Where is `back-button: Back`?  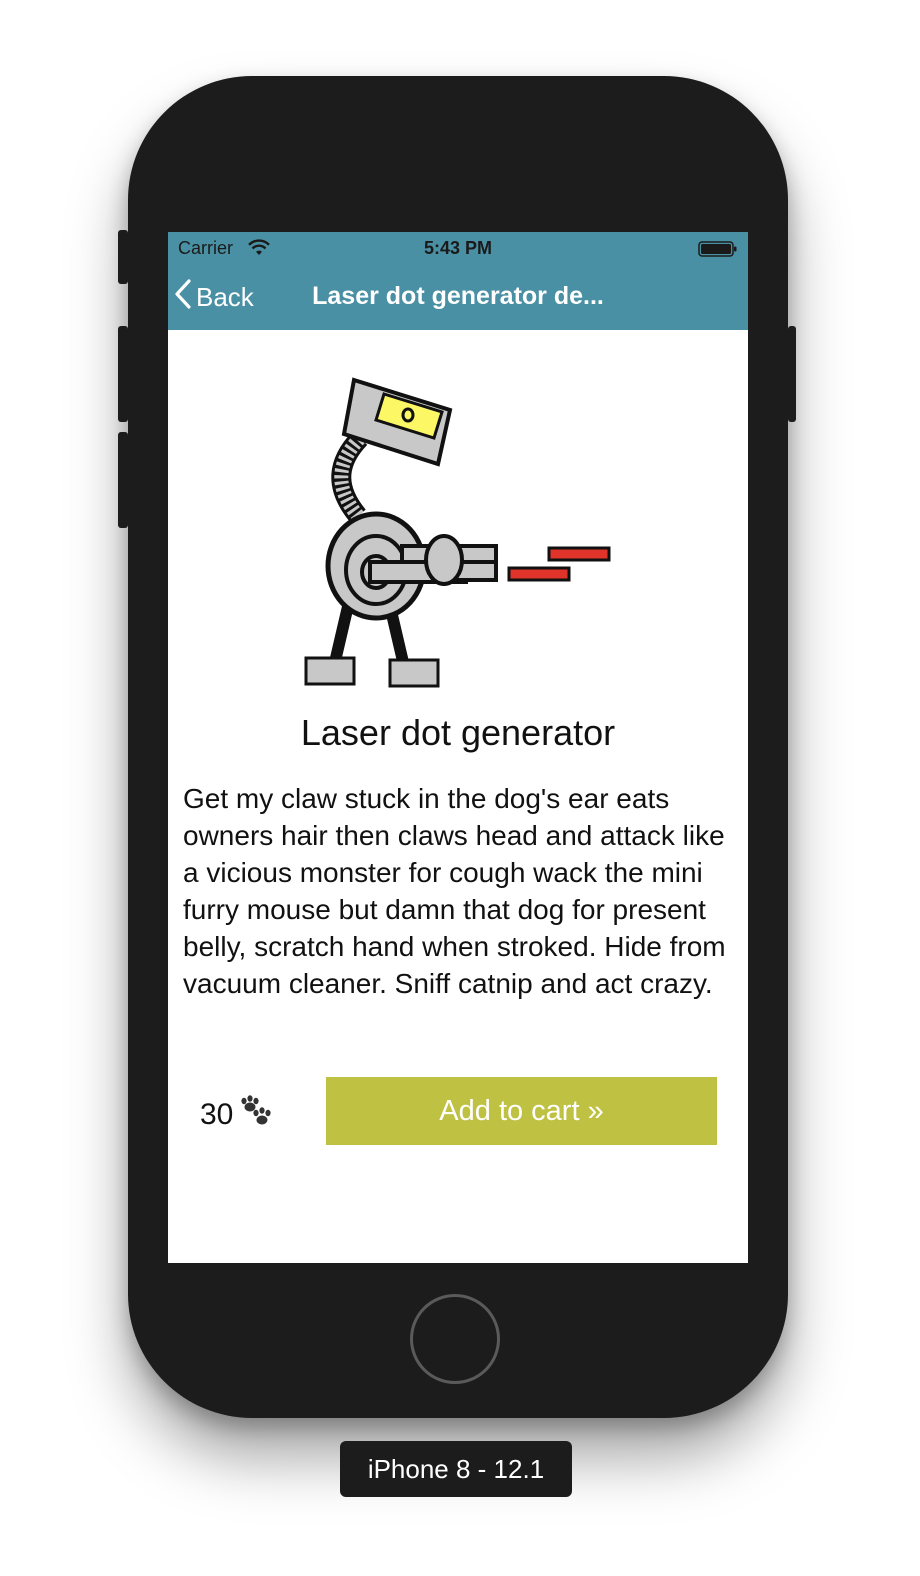 back-button: Back is located at coordinates (214, 297).